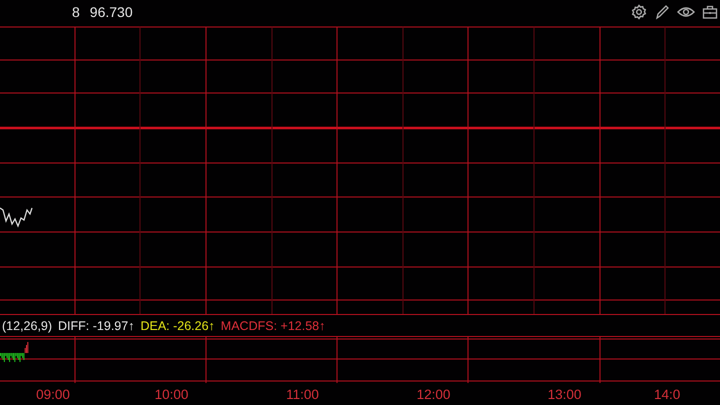 The height and width of the screenshot is (405, 720). What do you see at coordinates (111, 12) in the screenshot?
I see `price-value: 96.730` at bounding box center [111, 12].